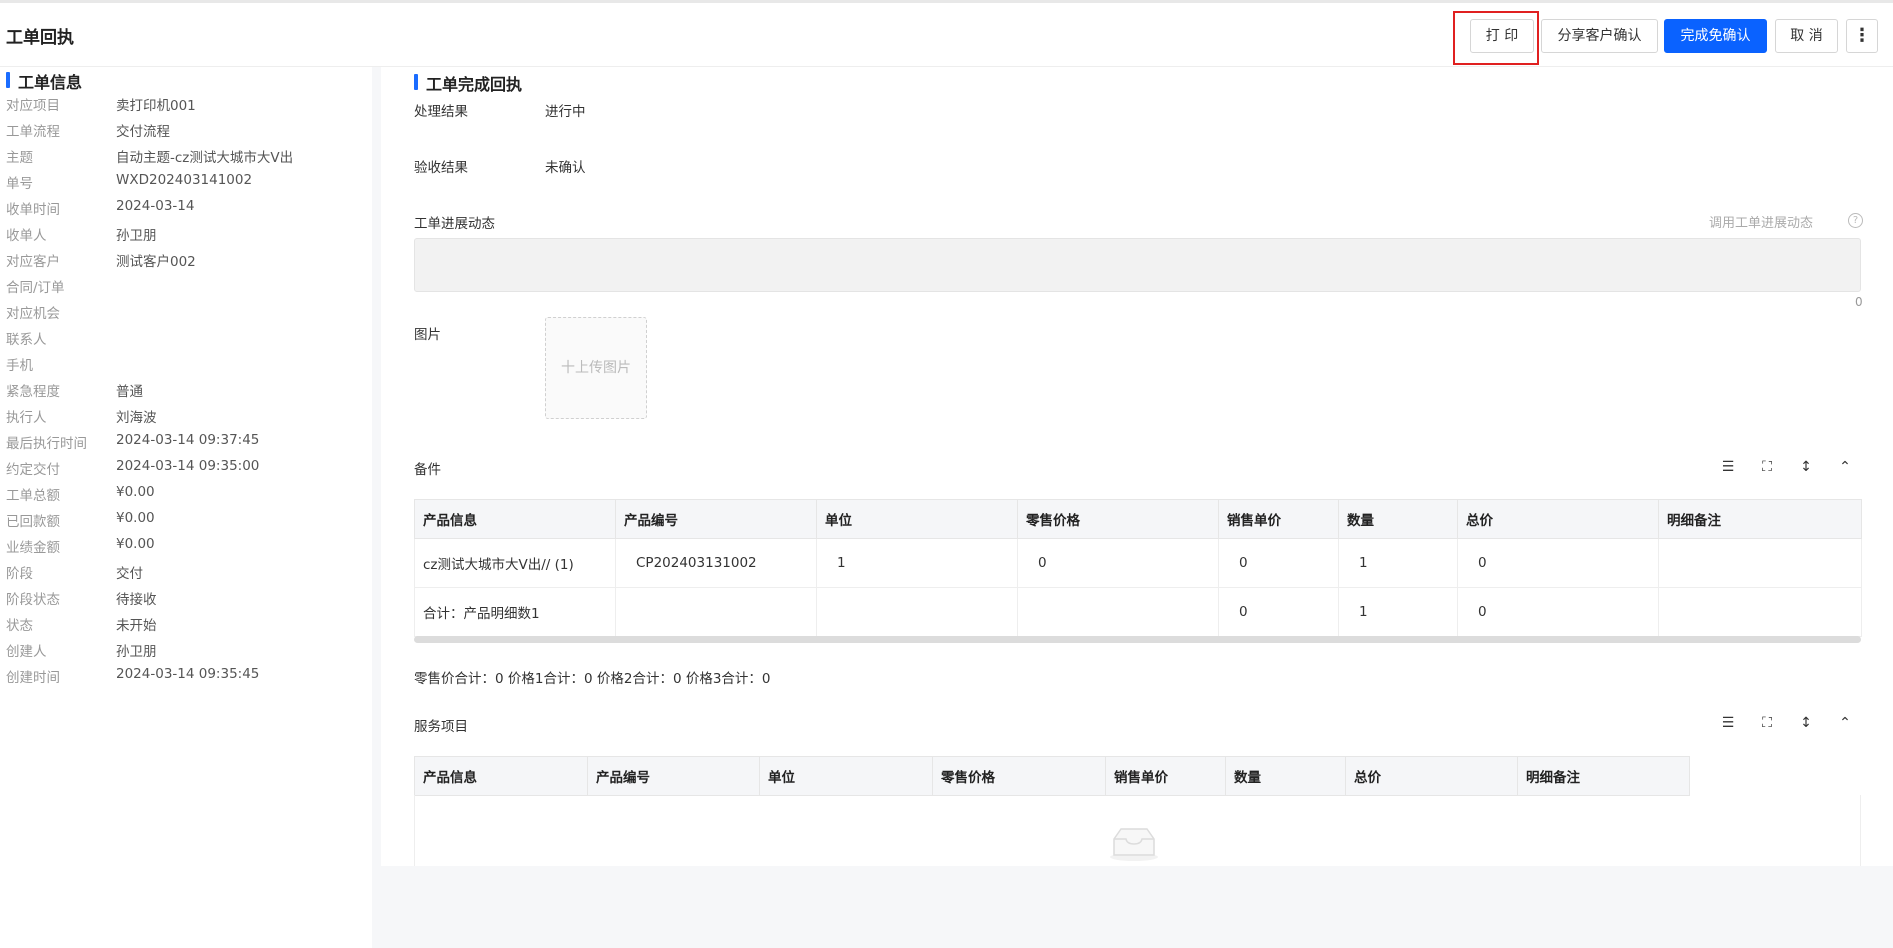  What do you see at coordinates (1806, 36) in the screenshot?
I see `cancel-button: 取 消` at bounding box center [1806, 36].